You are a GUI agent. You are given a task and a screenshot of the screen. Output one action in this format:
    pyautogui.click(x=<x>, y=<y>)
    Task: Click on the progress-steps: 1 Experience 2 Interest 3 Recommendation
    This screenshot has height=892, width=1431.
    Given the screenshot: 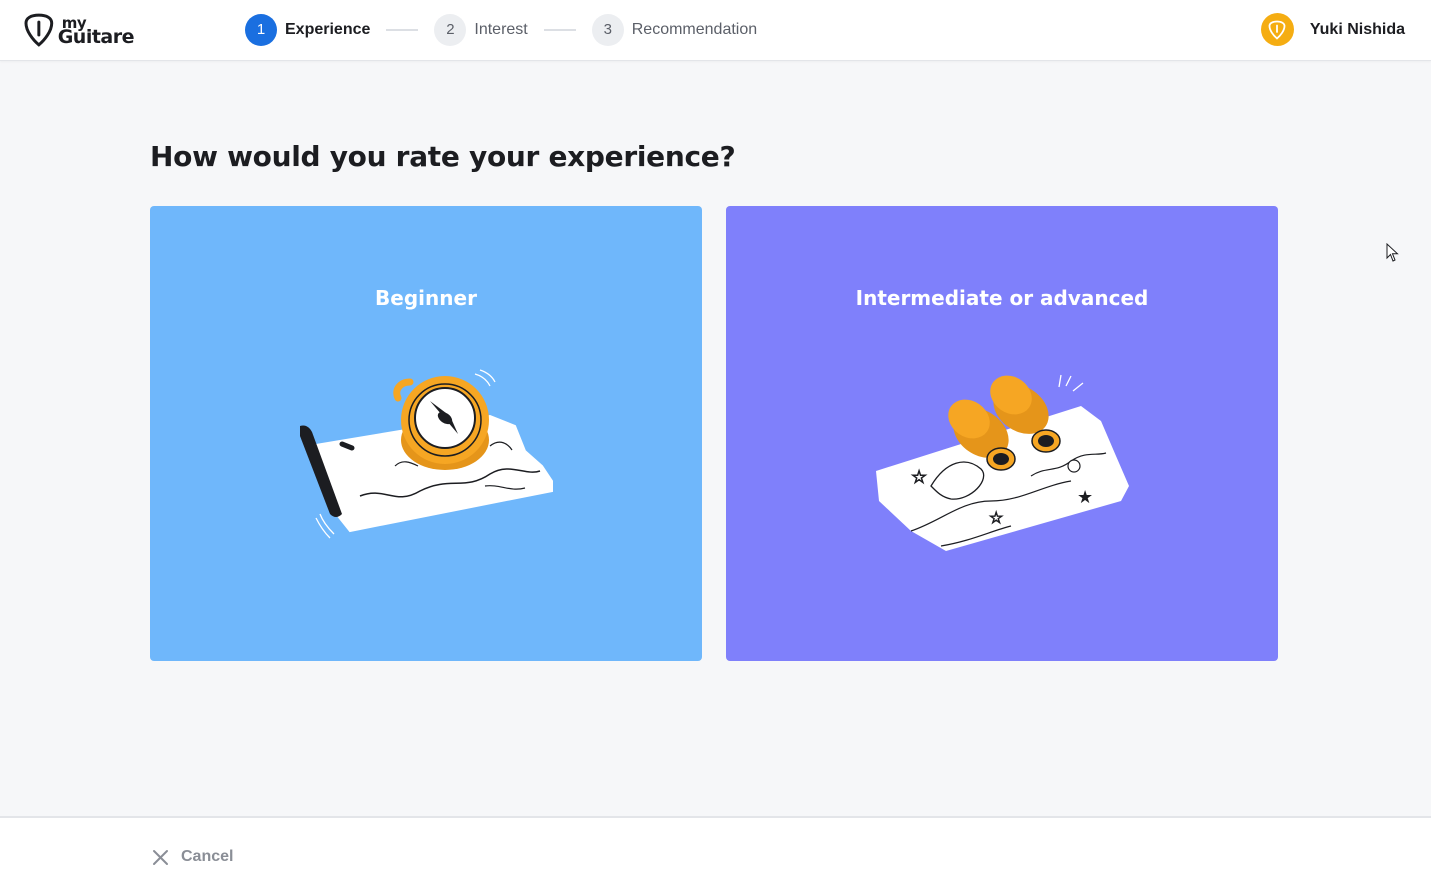 What is the action you would take?
    pyautogui.click(x=501, y=29)
    